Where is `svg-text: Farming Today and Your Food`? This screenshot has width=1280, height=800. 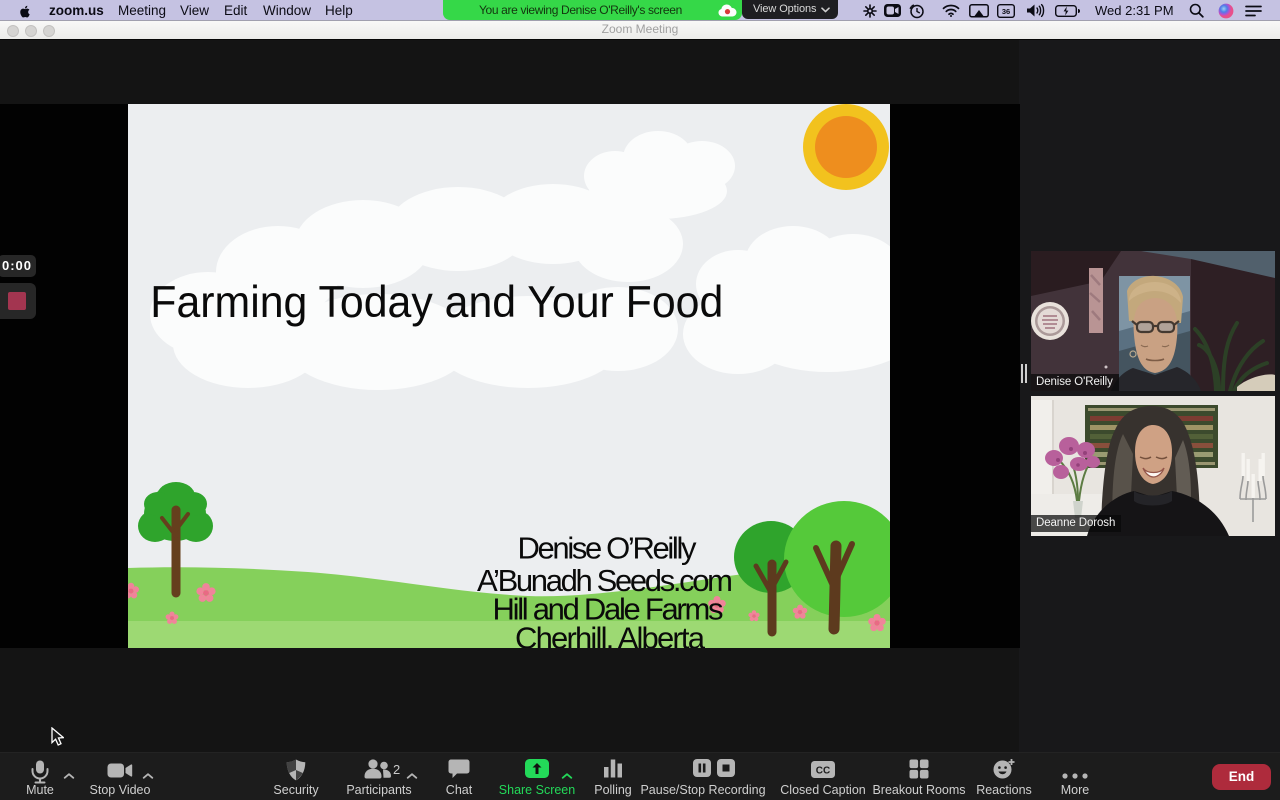 svg-text: Farming Today and Your Food is located at coordinates (436, 302).